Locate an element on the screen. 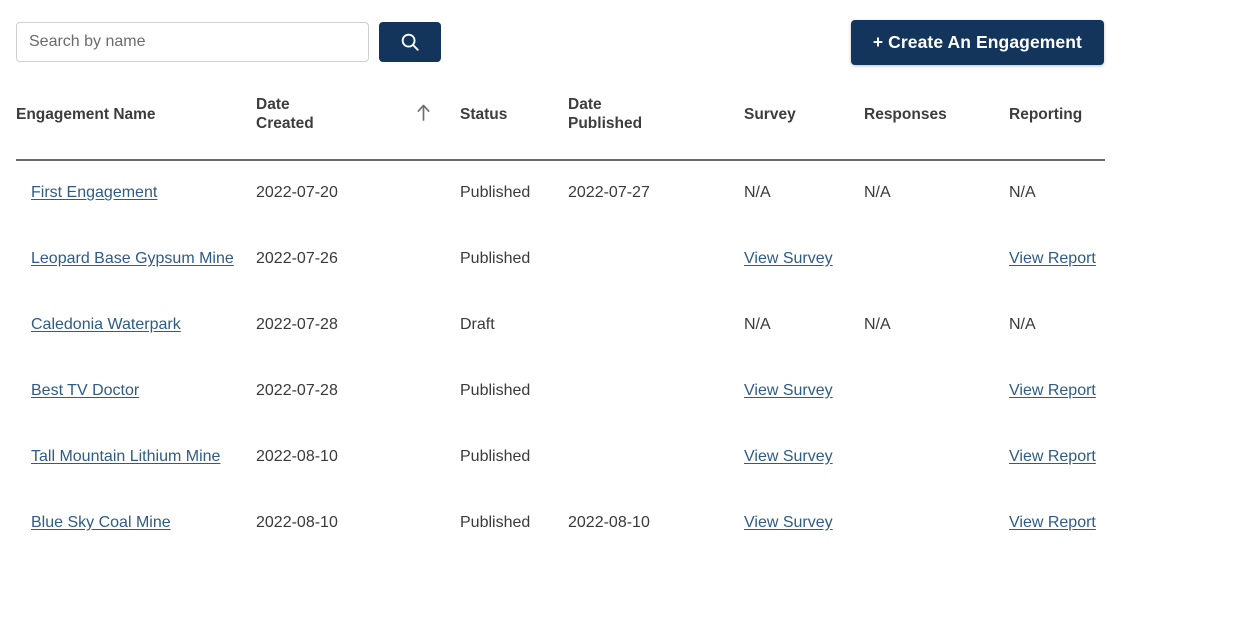 This screenshot has width=1233, height=638. column-header-responses: Responses is located at coordinates (936, 122).